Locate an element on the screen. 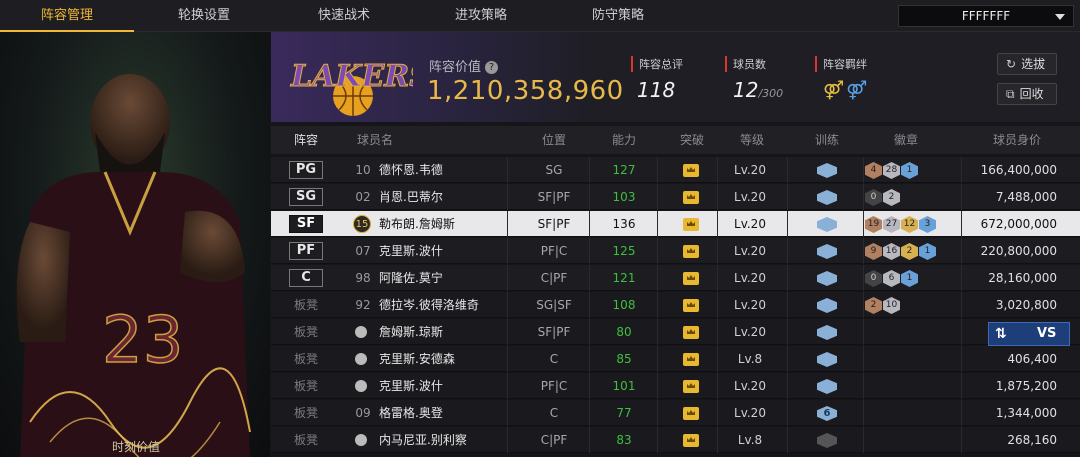 The image size is (1080, 457). badge-list: 9 16 2 1 is located at coordinates (915, 251).